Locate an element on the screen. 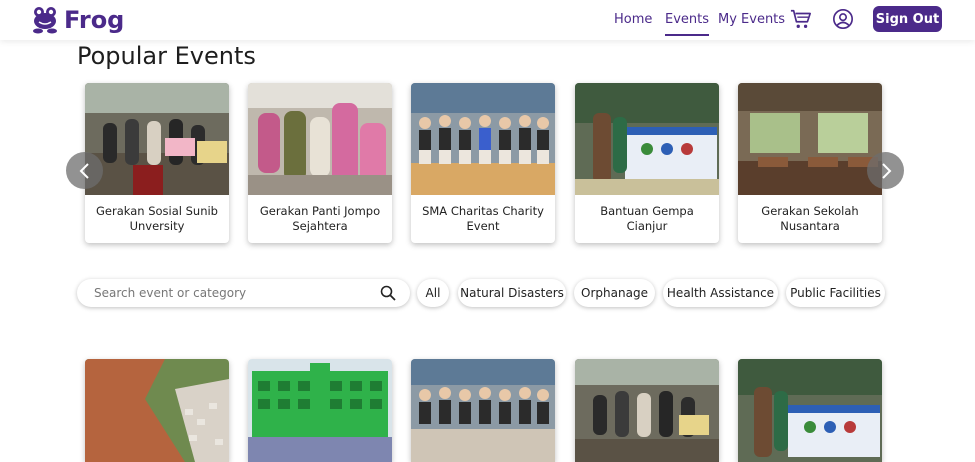  nav-my-events-link: My Events is located at coordinates (751, 19).